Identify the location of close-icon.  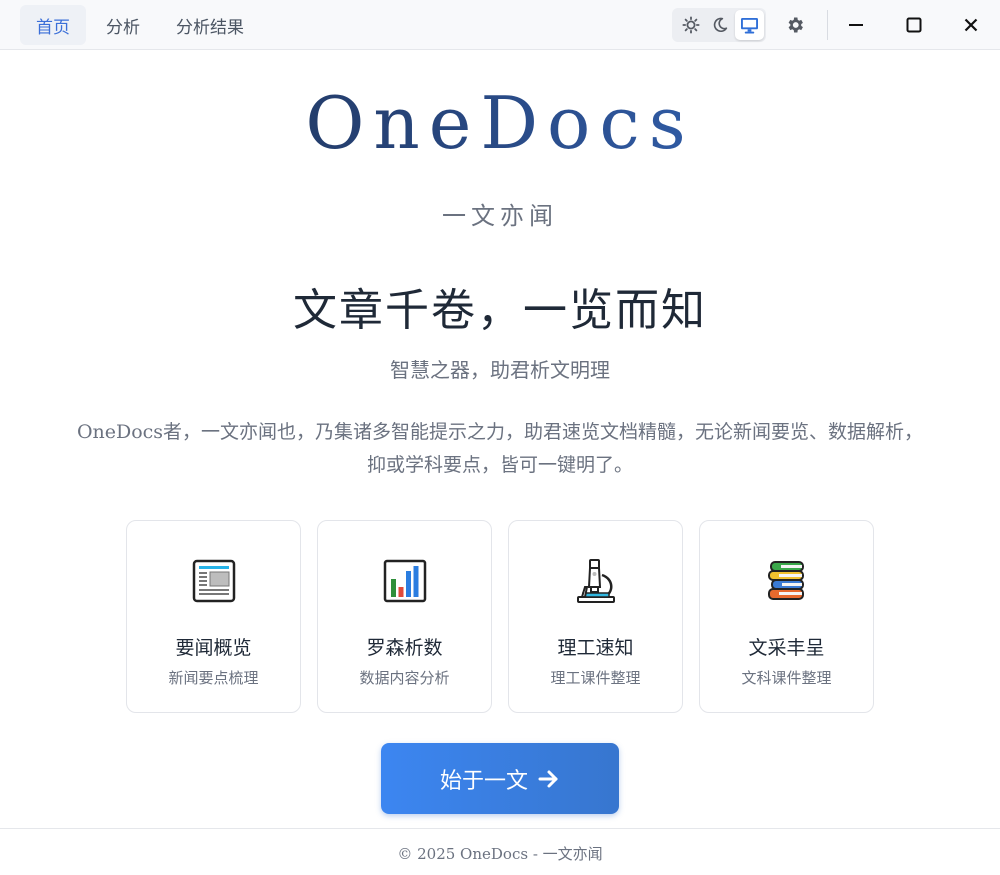
(971, 25).